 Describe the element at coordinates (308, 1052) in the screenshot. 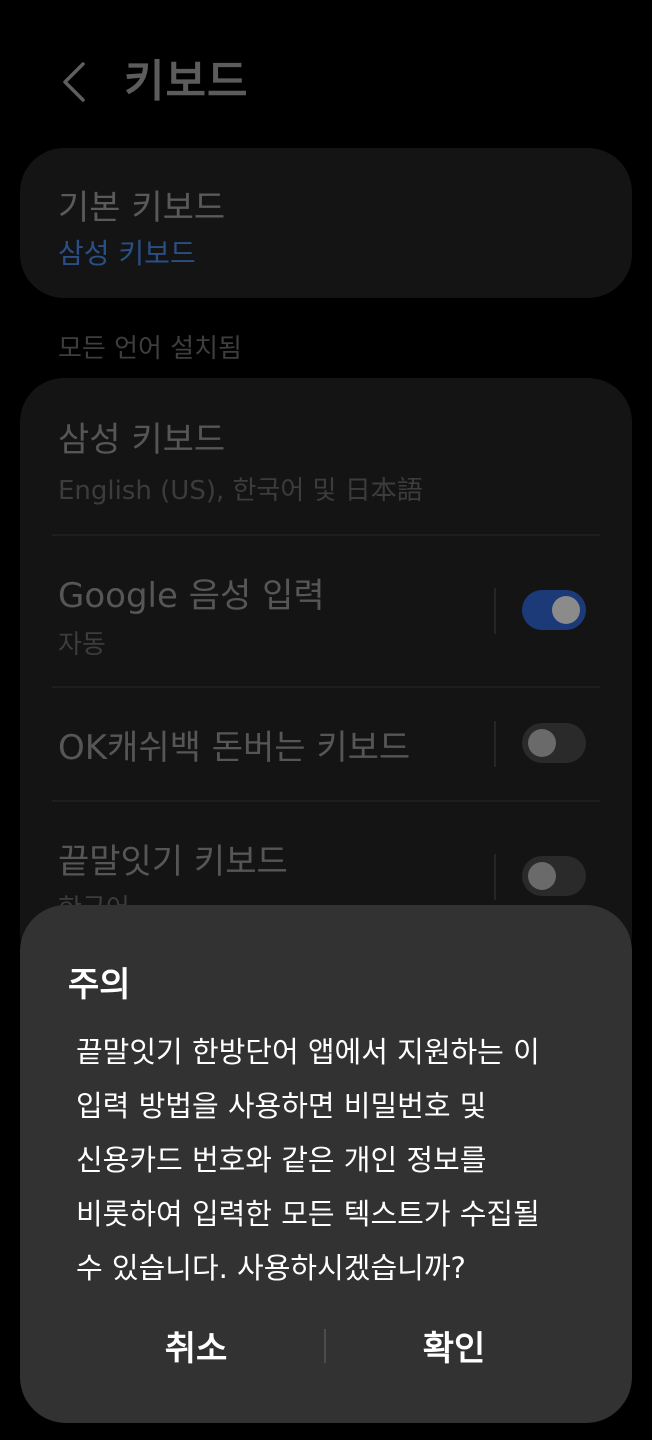

I see `dialog-message-line: 끝말잇기 한방단어 앱에서 지원하는 이` at that location.